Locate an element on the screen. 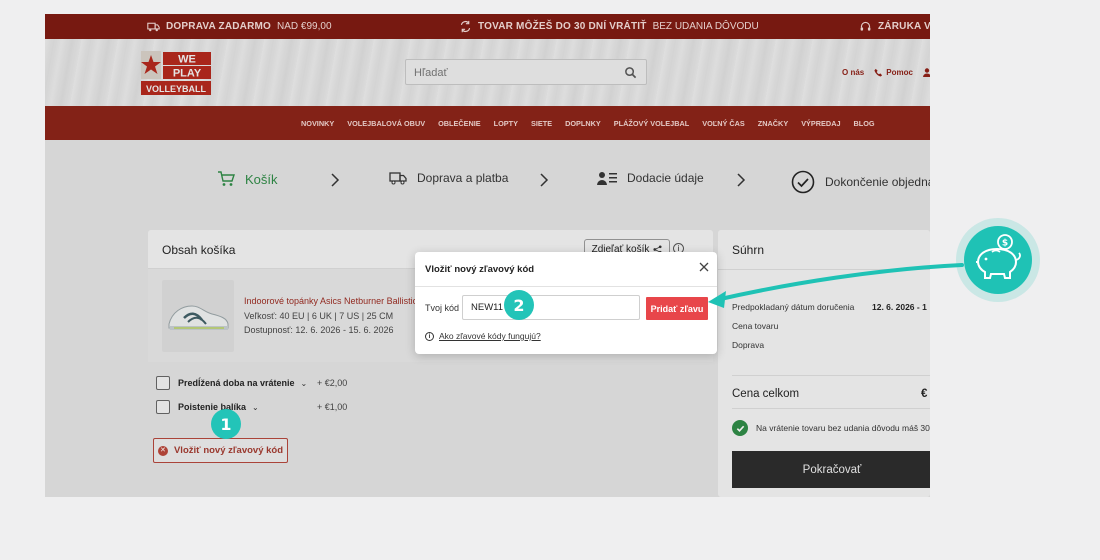 The image size is (1100, 560). option-package-insurance: Poistenie balíka ⌄ + €1,00 is located at coordinates (251, 407).